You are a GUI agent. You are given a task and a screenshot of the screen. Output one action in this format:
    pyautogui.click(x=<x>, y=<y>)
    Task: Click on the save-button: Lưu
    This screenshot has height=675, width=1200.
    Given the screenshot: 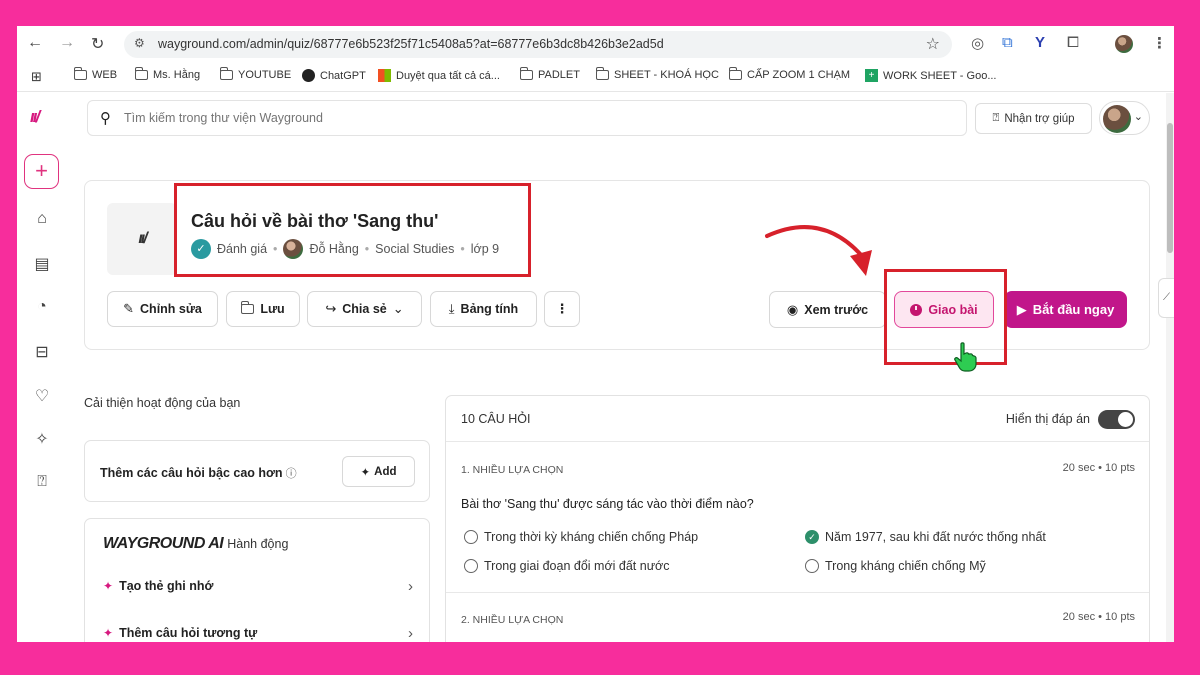 What is the action you would take?
    pyautogui.click(x=263, y=309)
    